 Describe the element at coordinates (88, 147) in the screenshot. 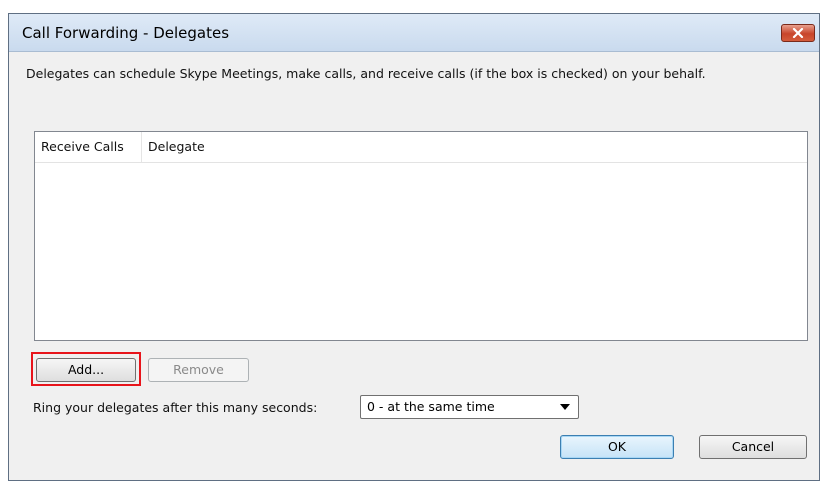

I see `column-header-receive-calls: Receive Calls` at that location.